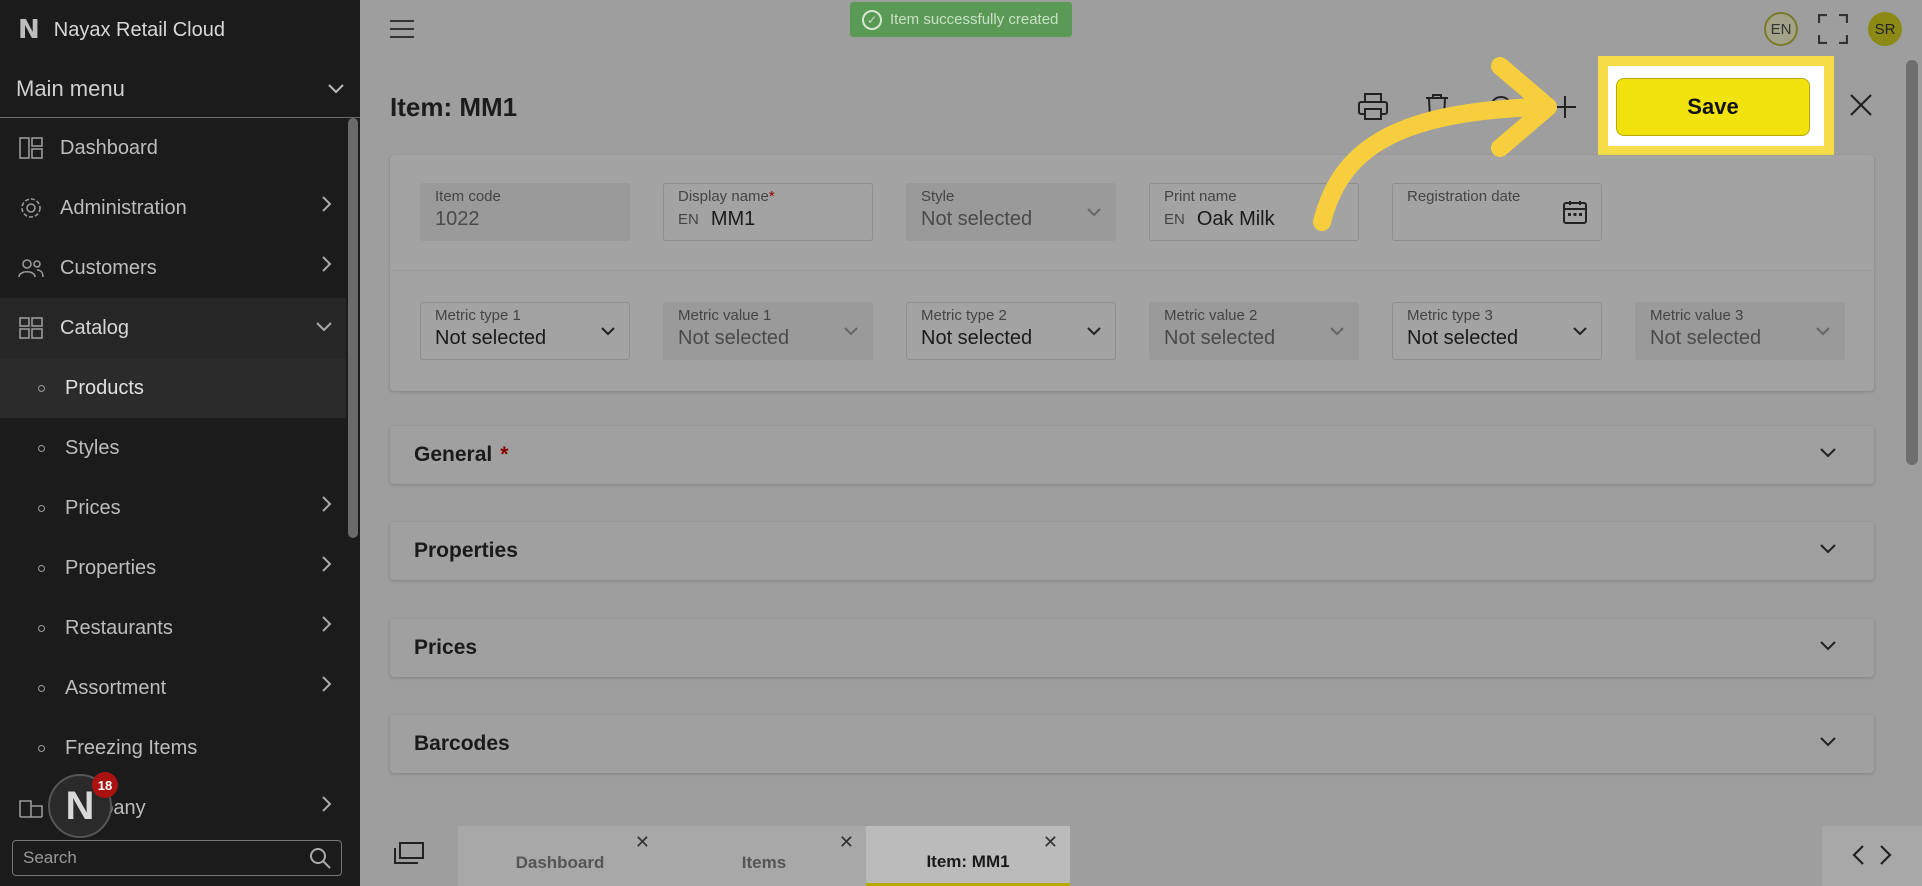 Image resolution: width=1922 pixels, height=886 pixels. Describe the element at coordinates (1861, 107) in the screenshot. I see `close-icon` at that location.